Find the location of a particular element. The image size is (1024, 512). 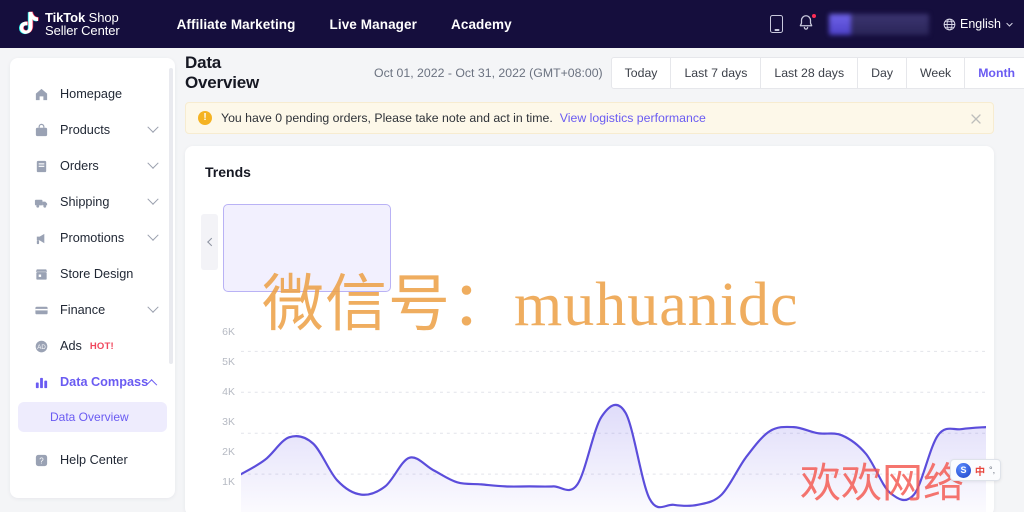

top-nav-links: Affiliate Marketing Live Manager Academy is located at coordinates (344, 24).